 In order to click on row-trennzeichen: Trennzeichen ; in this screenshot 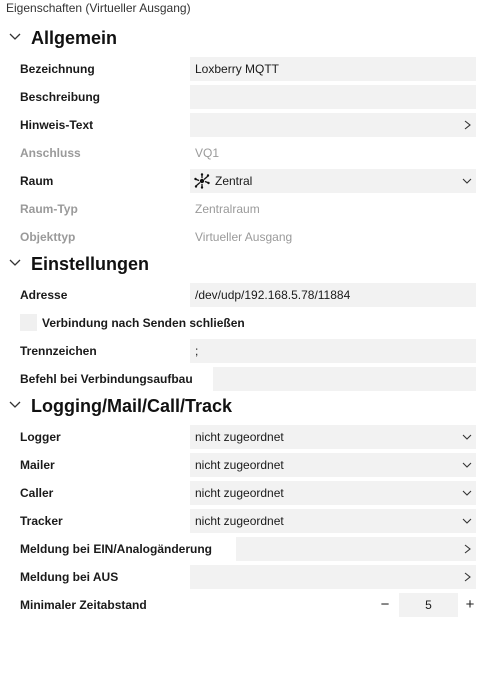, I will do `click(242, 351)`.